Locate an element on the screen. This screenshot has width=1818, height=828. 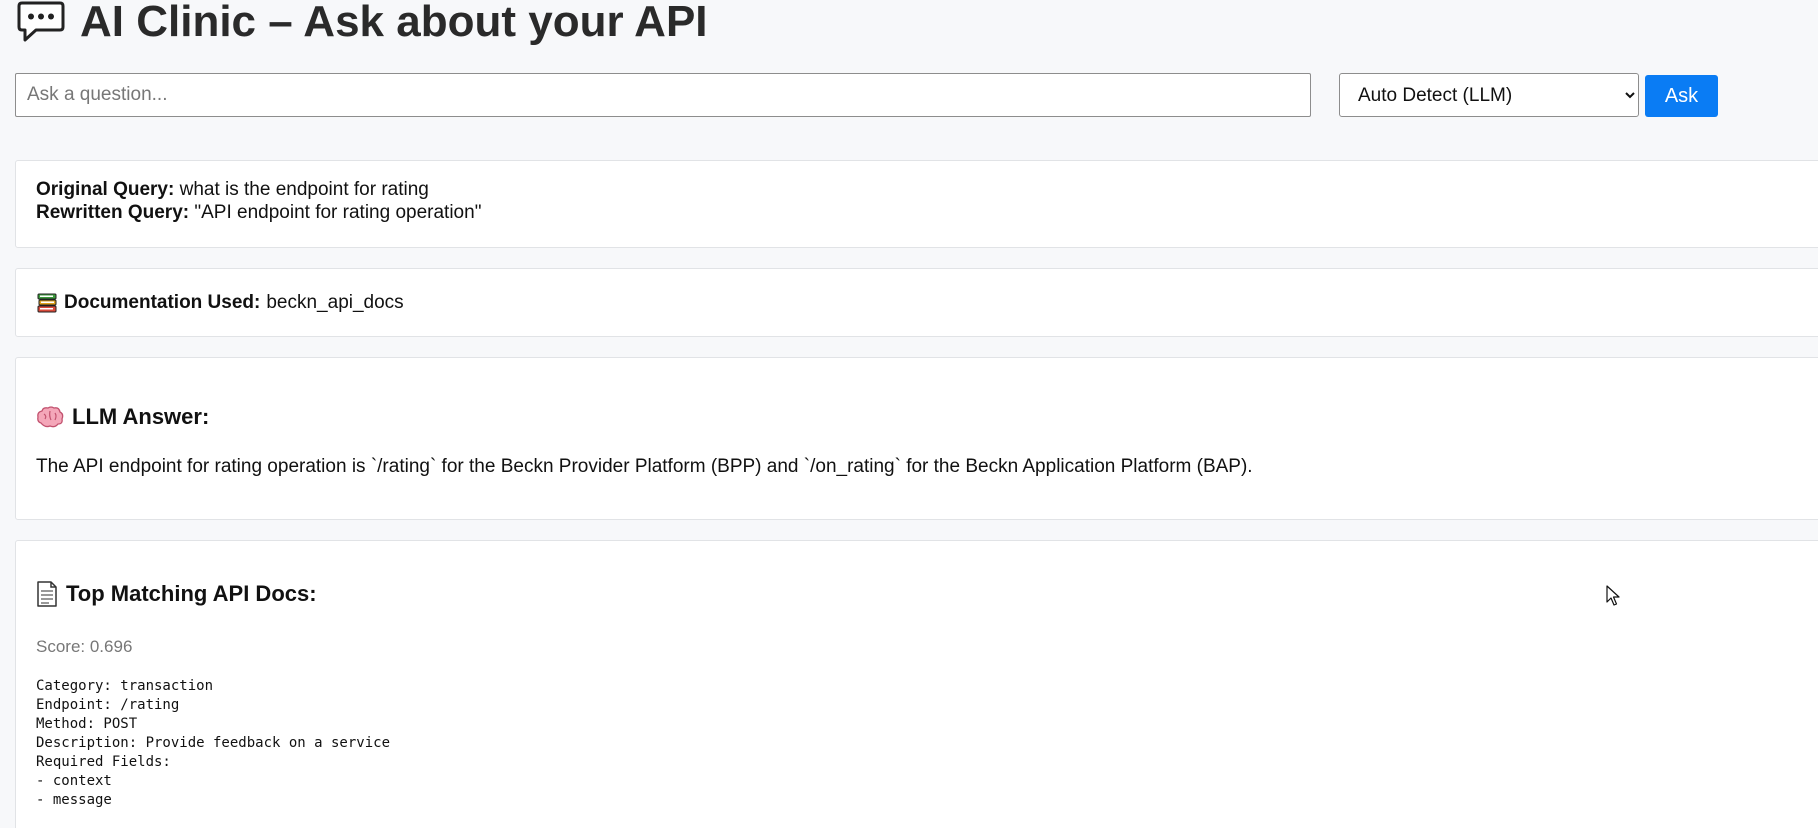
documentation-value: beckn_api_docs is located at coordinates (335, 302).